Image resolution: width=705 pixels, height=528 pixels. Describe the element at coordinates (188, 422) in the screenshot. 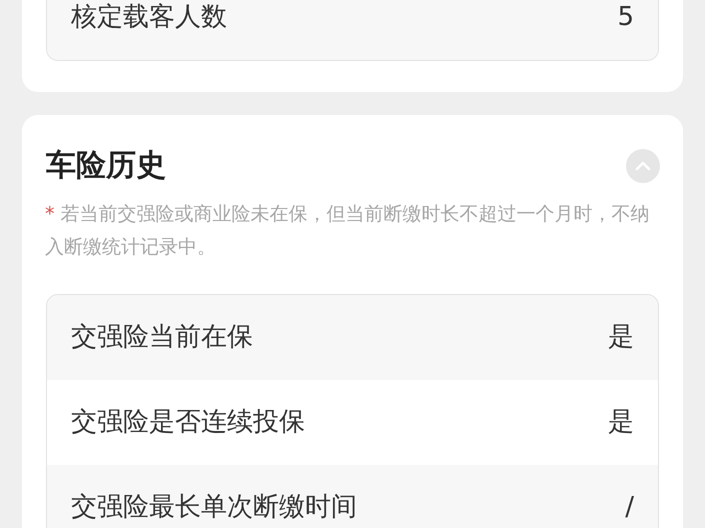

I see `row-label: 交强险是否连续投保` at that location.